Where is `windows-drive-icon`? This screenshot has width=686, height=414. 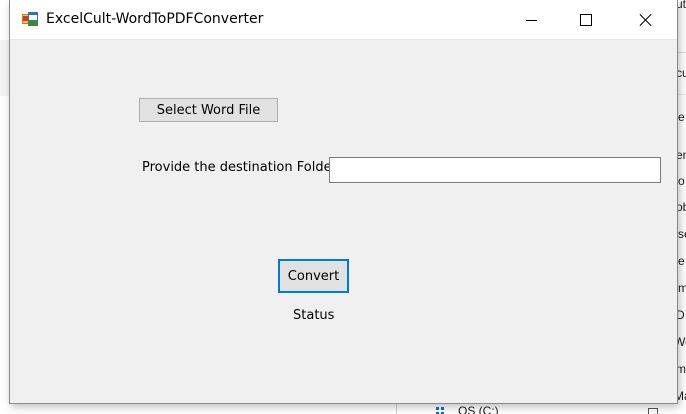 windows-drive-icon is located at coordinates (440, 410).